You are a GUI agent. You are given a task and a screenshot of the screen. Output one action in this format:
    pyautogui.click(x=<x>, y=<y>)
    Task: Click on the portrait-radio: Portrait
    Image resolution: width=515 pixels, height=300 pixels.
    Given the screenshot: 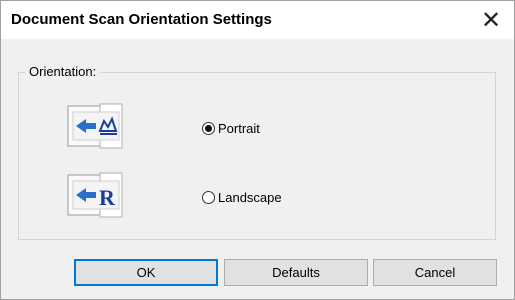 What is the action you would take?
    pyautogui.click(x=231, y=128)
    